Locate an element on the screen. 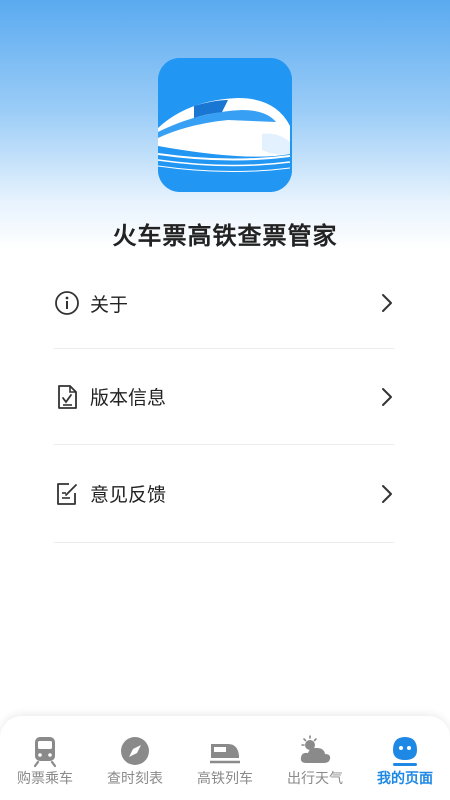  edit-note-icon is located at coordinates (67, 494).